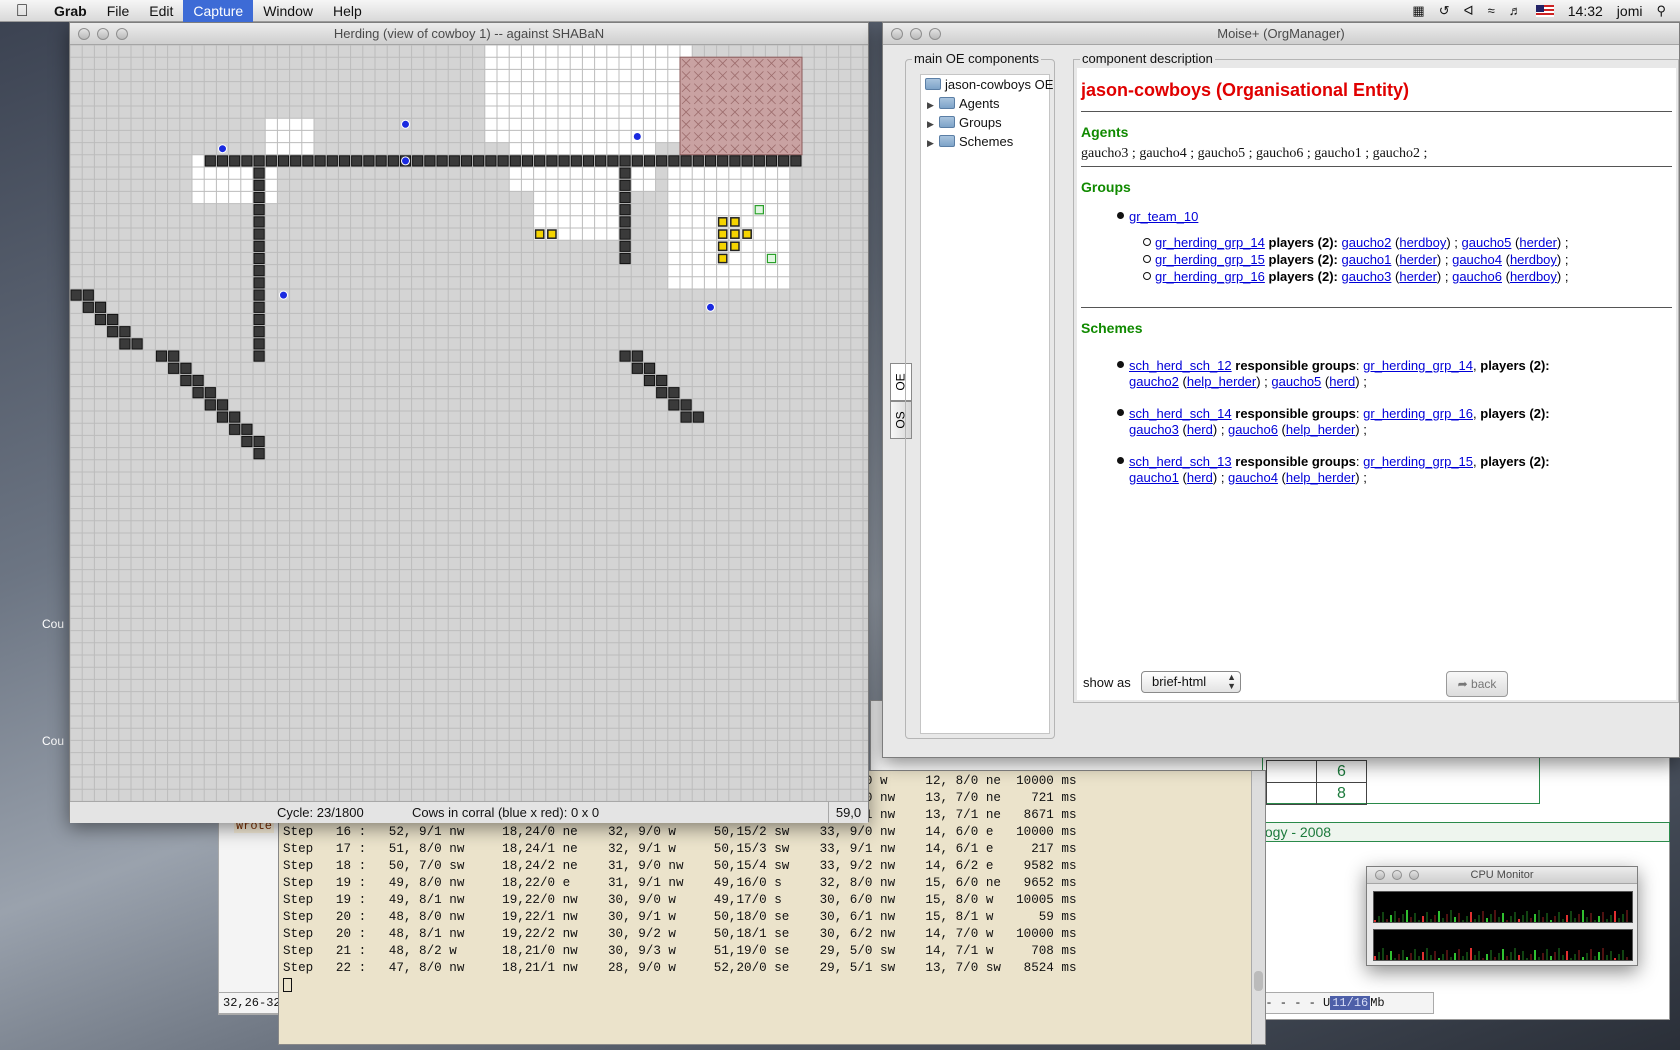 This screenshot has width=1680, height=1050. Describe the element at coordinates (1444, 11) in the screenshot. I see `time-machine-icon: ↺` at that location.